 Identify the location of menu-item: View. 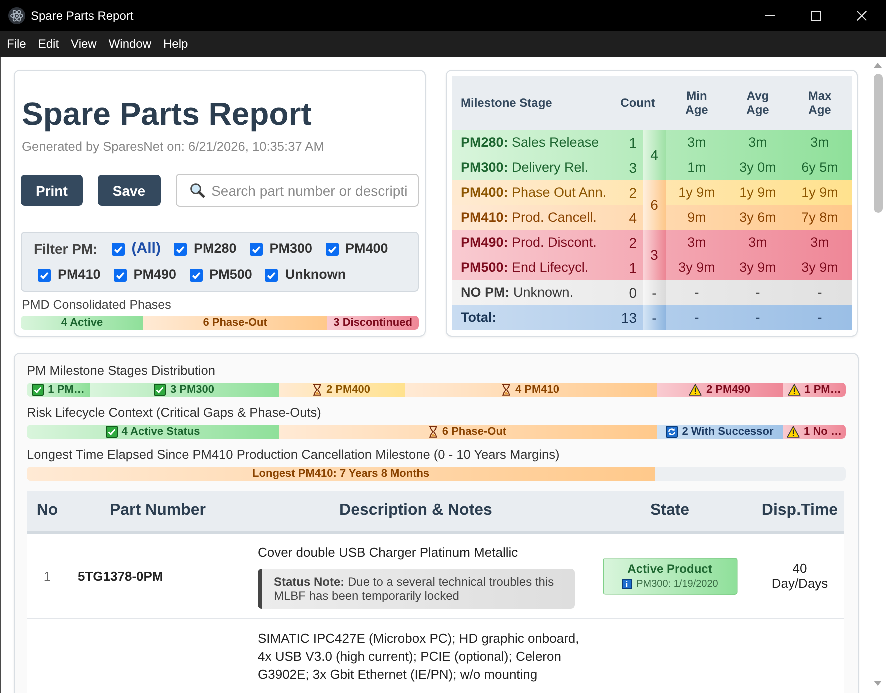
(84, 44).